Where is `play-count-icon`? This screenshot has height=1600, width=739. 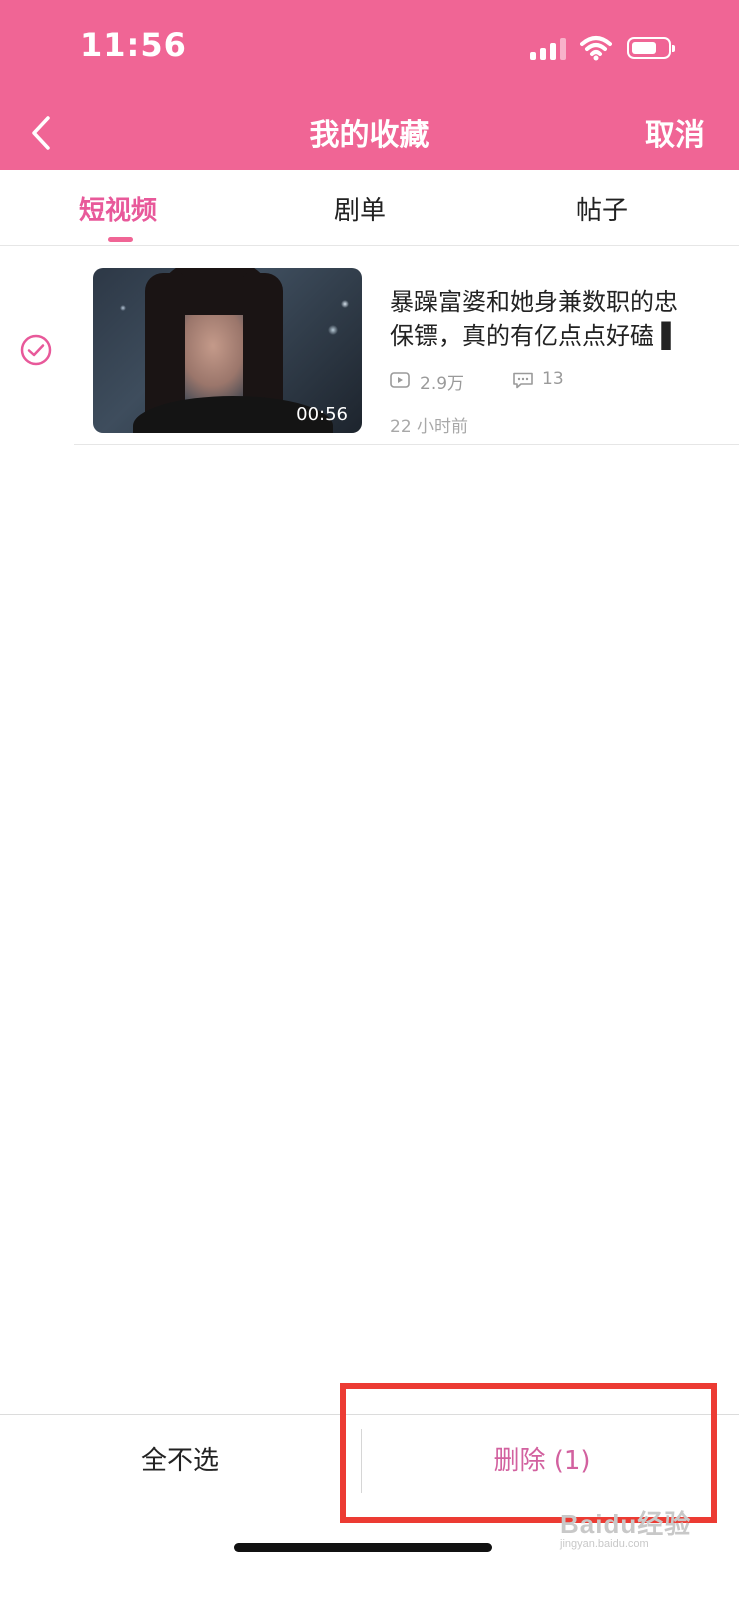 play-count-icon is located at coordinates (400, 380).